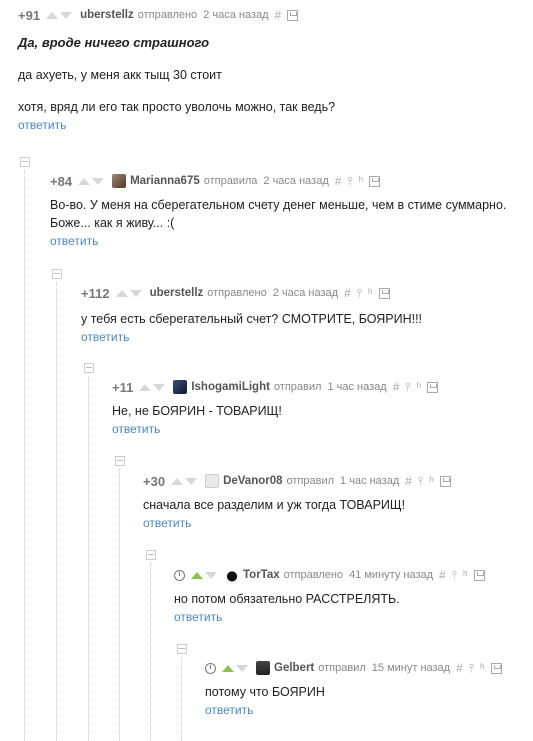  I want to click on post-action: отправил, so click(342, 668).